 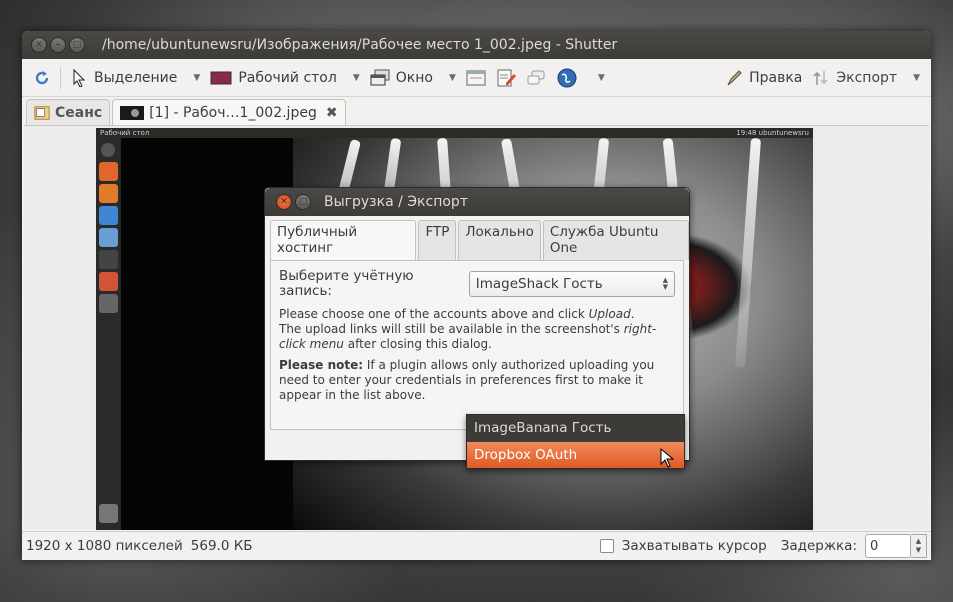 I want to click on desktop-button: Рабочий стол ▼, so click(x=284, y=78).